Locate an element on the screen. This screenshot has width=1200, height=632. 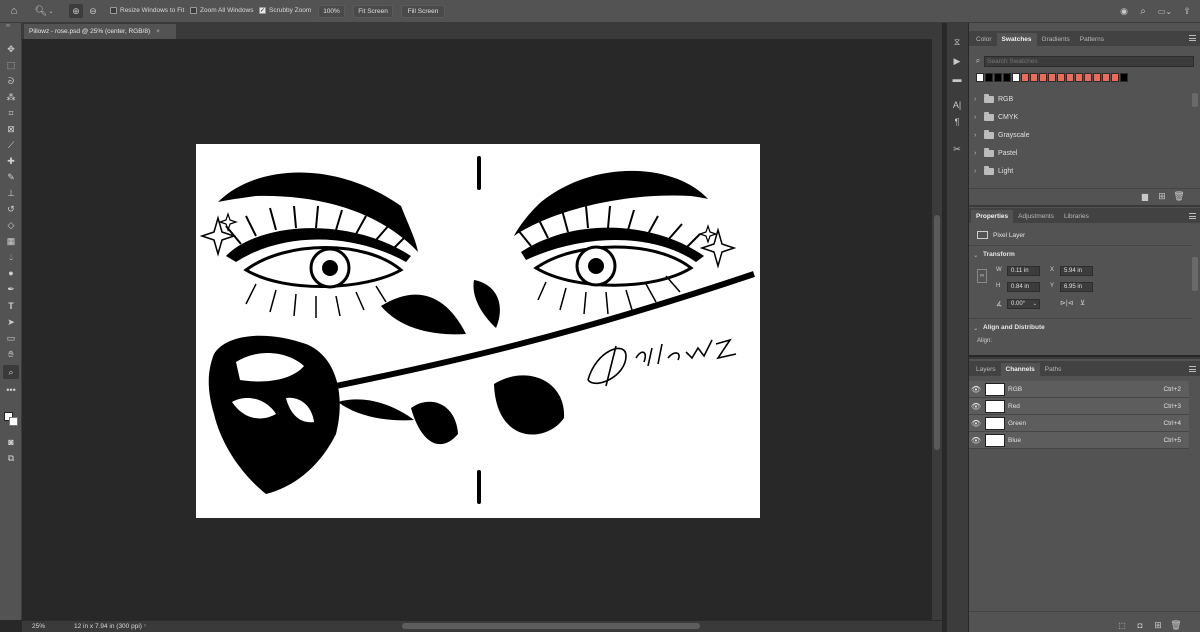
dodge-tool-icon: ● is located at coordinates (11, 273).